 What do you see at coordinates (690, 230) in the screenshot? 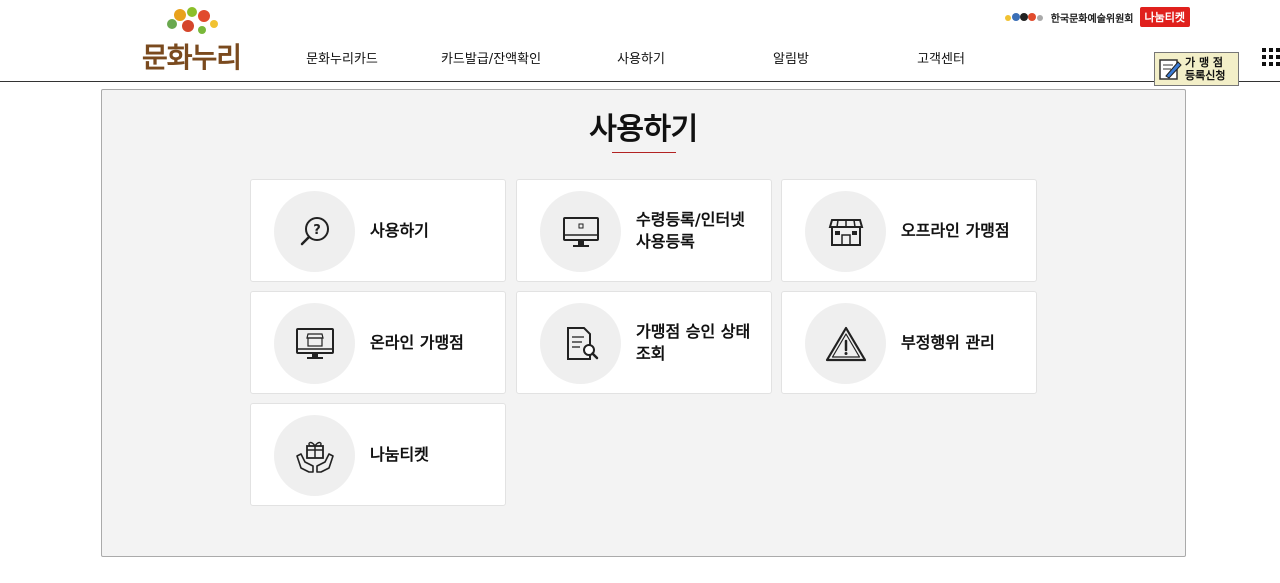
I see `card-label: 수령등록/인터넷 사용등록` at bounding box center [690, 230].